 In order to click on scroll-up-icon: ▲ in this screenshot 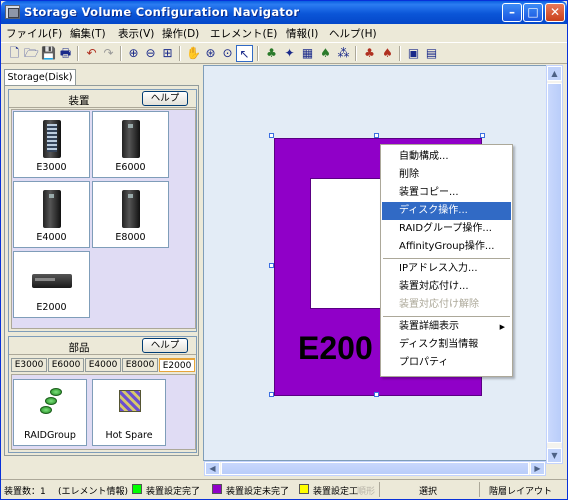, I will do `click(554, 73)`.